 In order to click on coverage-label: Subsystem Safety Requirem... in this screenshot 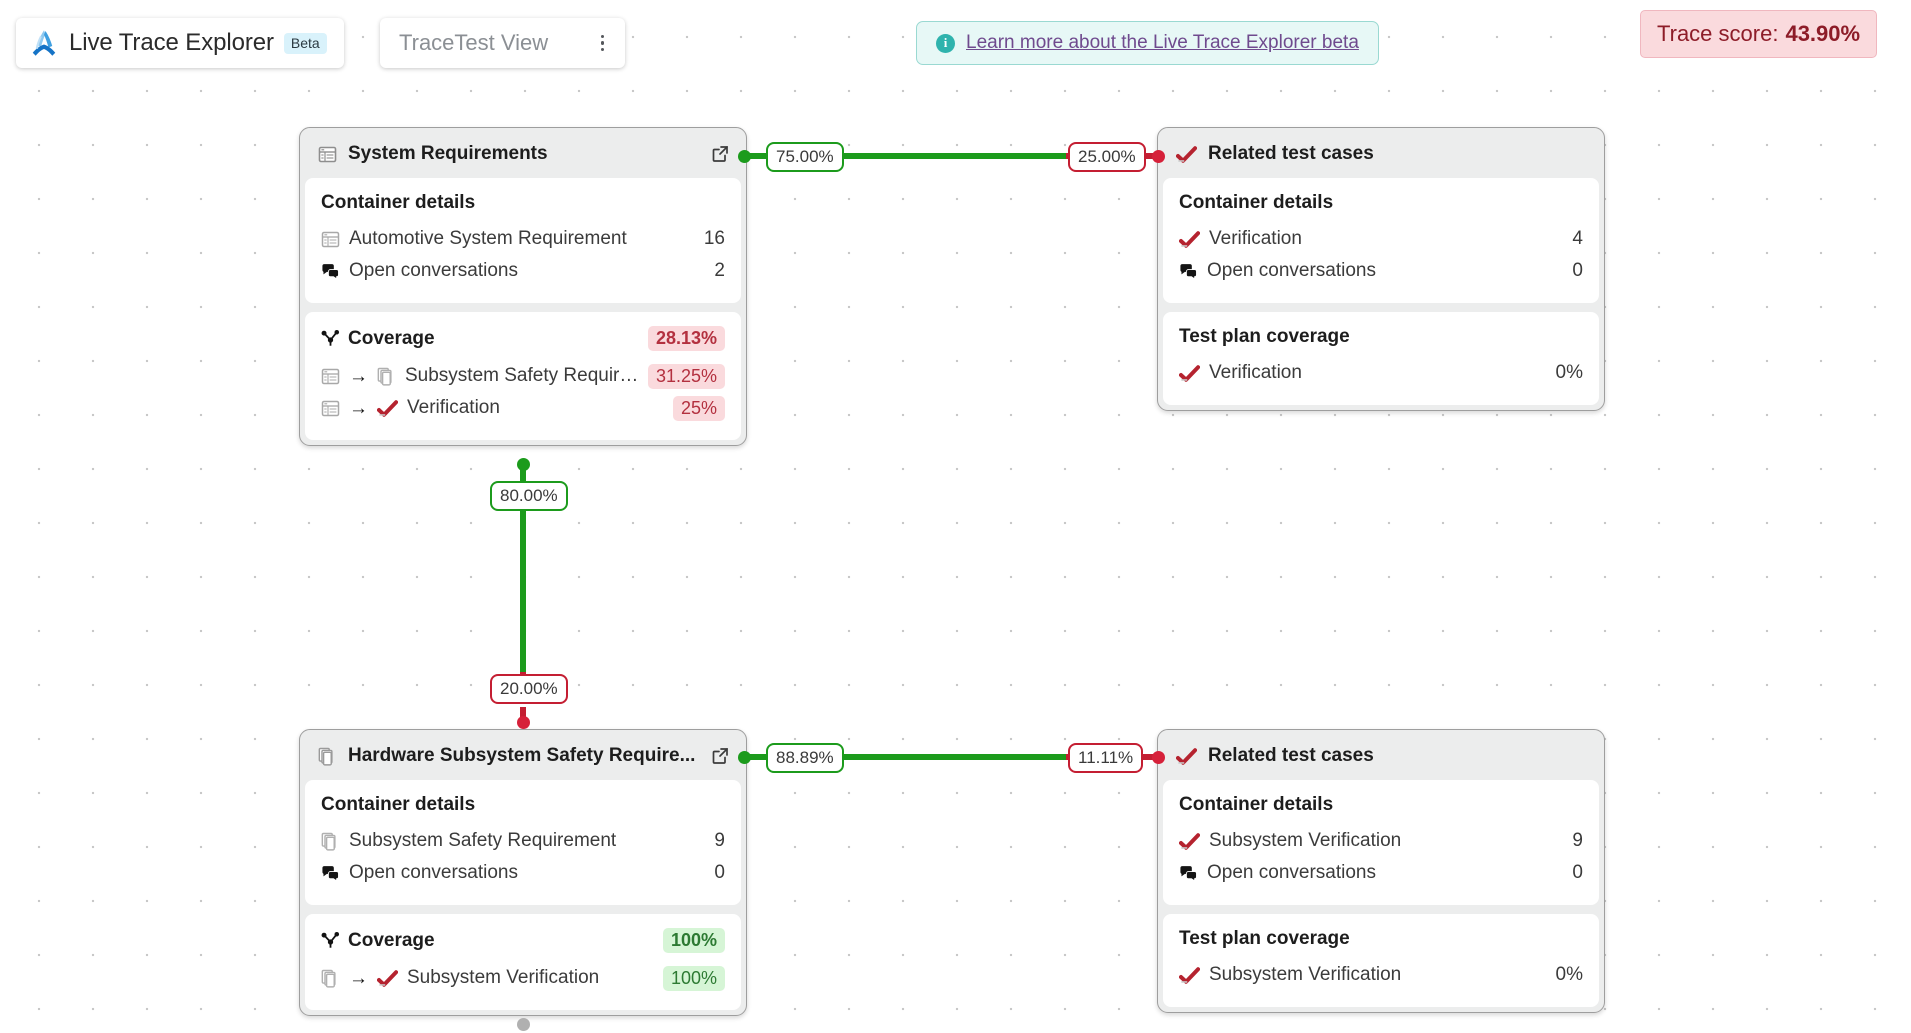, I will do `click(522, 375)`.